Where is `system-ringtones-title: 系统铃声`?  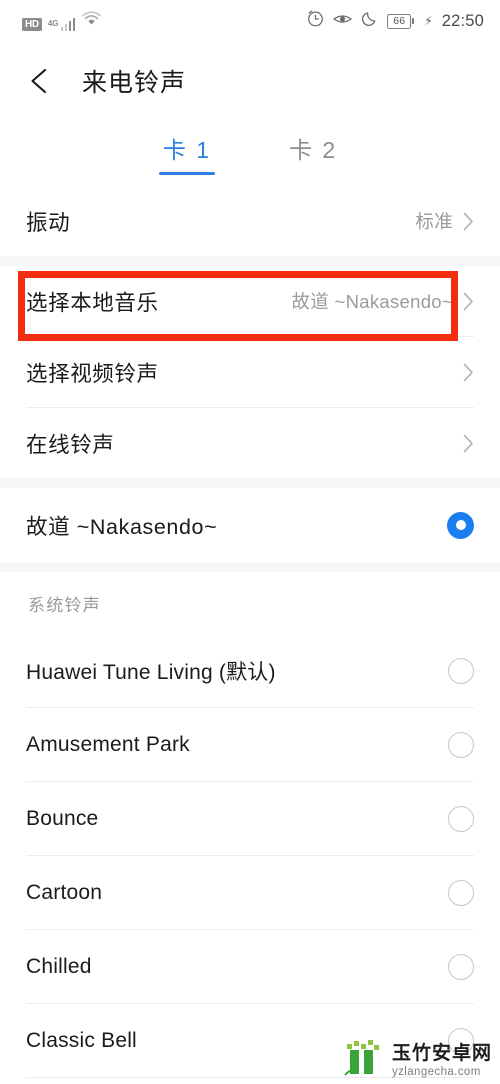
system-ringtones-title: 系统铃声 is located at coordinates (64, 605).